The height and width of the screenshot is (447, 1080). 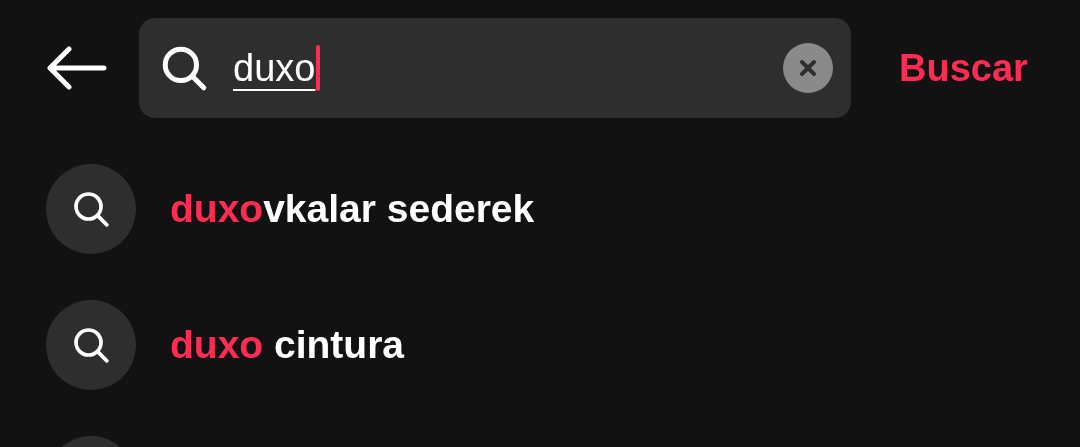 I want to click on search-button: Buscar, so click(x=963, y=68).